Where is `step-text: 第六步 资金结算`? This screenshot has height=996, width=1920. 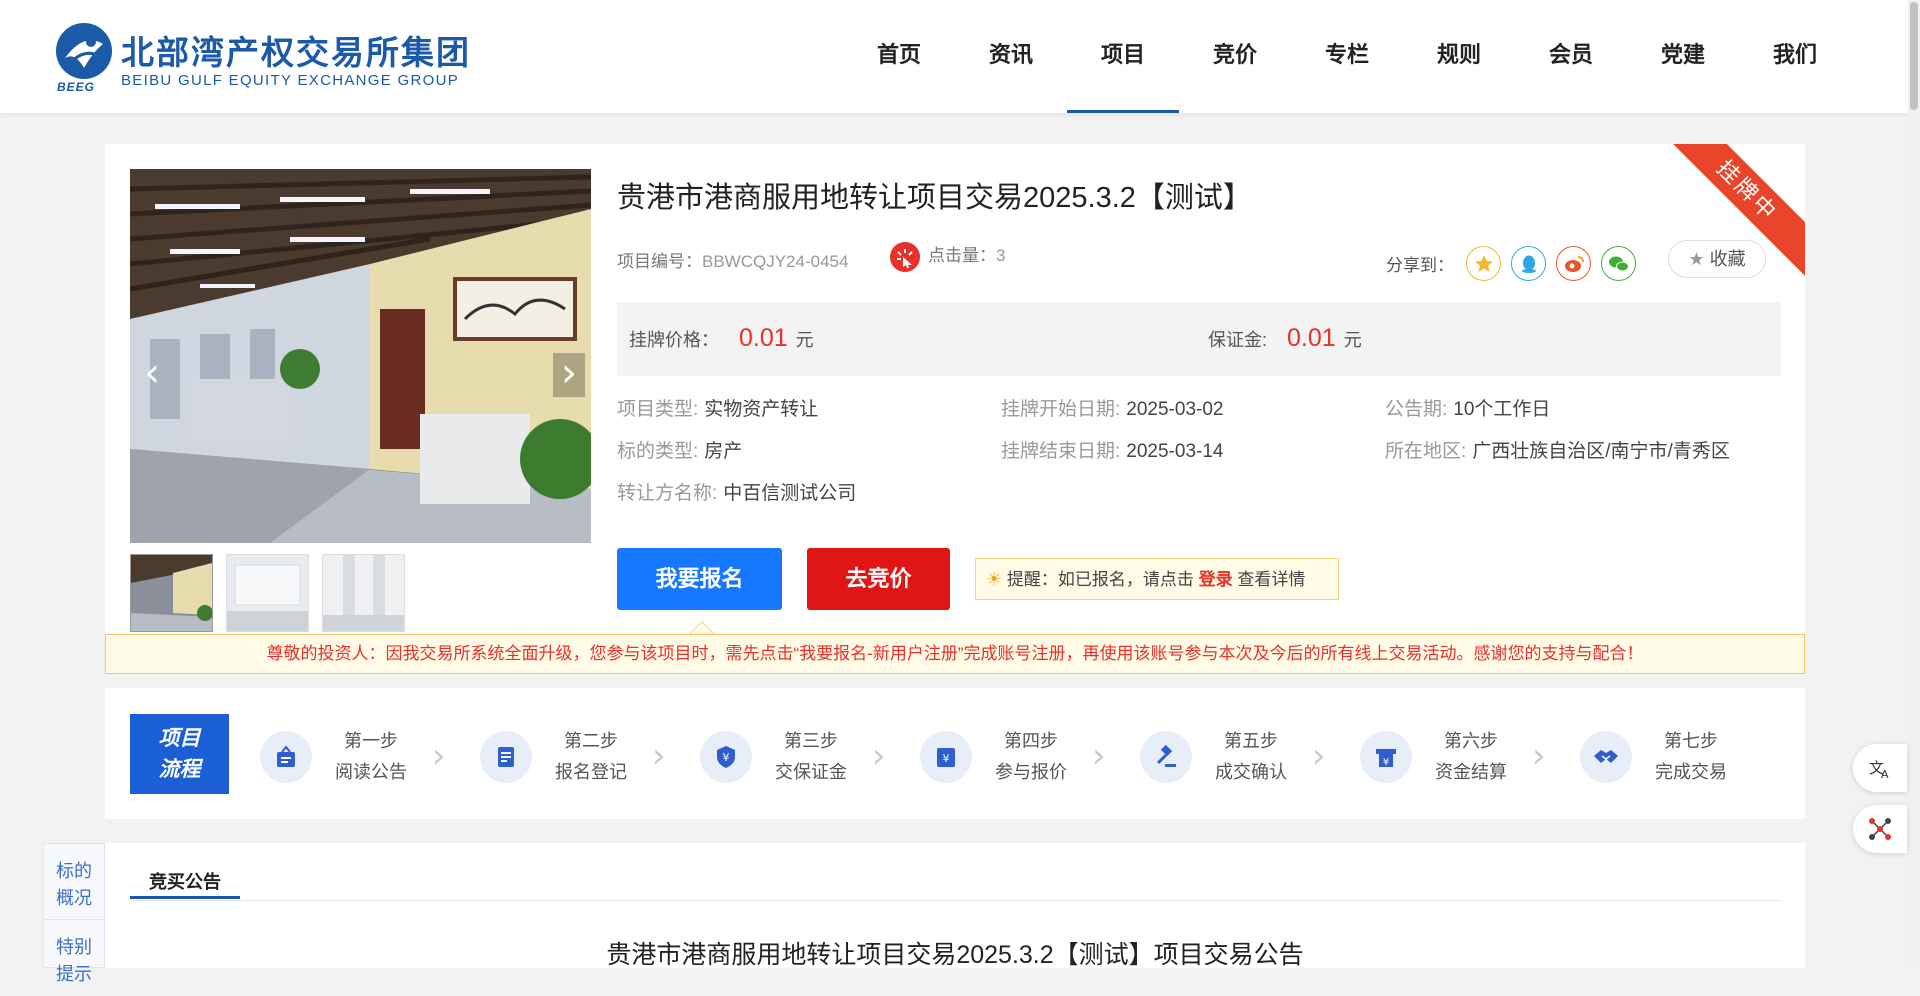
step-text: 第六步 资金结算 is located at coordinates (1471, 757).